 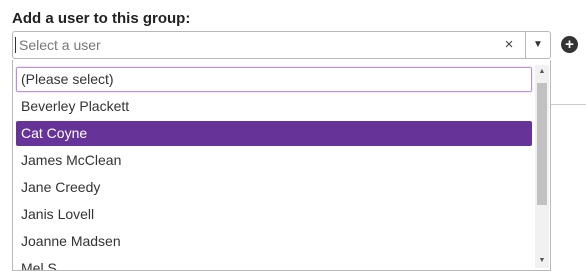 I want to click on scrollbar-thumb, so click(x=542, y=144).